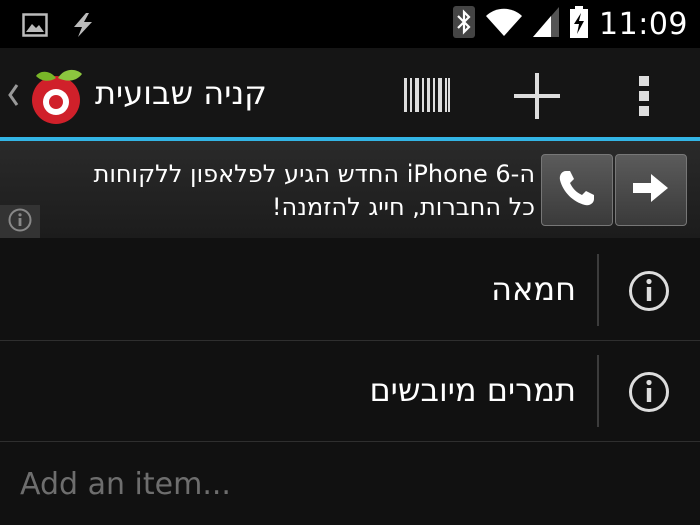  Describe the element at coordinates (181, 93) in the screenshot. I see `list-title: קניה שבועית` at that location.